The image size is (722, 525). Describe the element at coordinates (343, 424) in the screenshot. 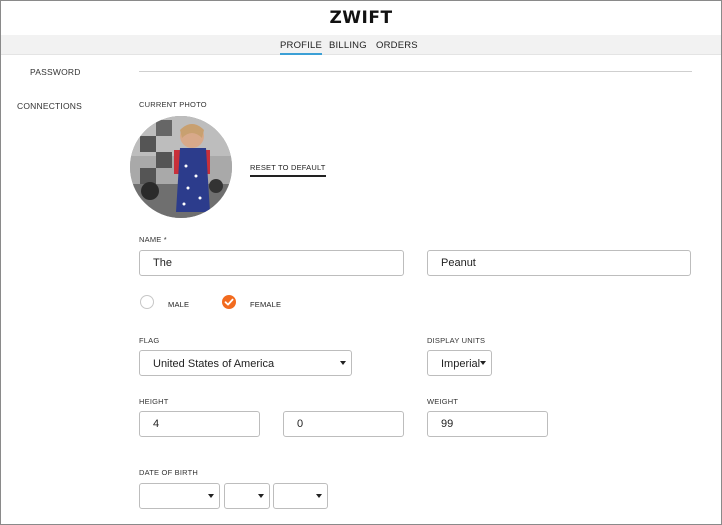

I see `height-inches-input` at that location.